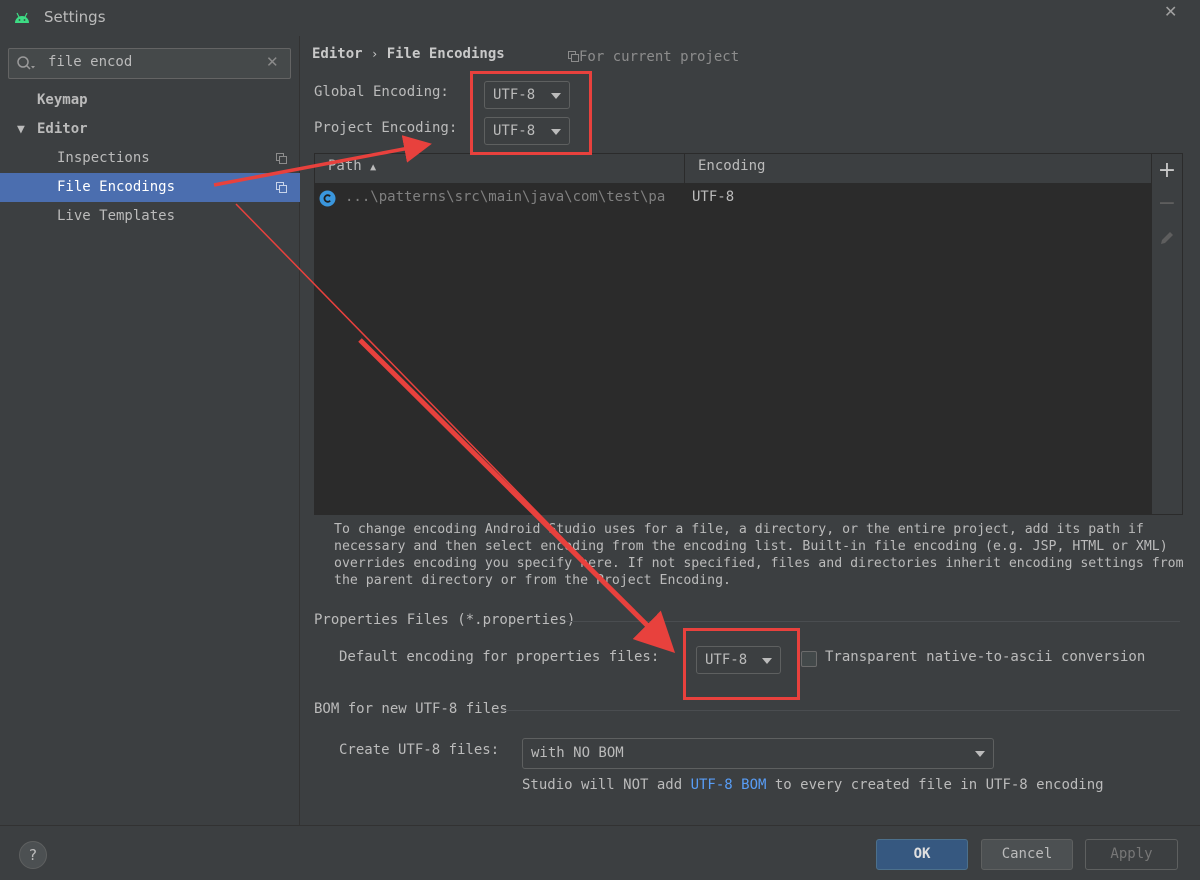  What do you see at coordinates (419, 750) in the screenshot?
I see `create-utf8-label: Create UTF-8 files:` at bounding box center [419, 750].